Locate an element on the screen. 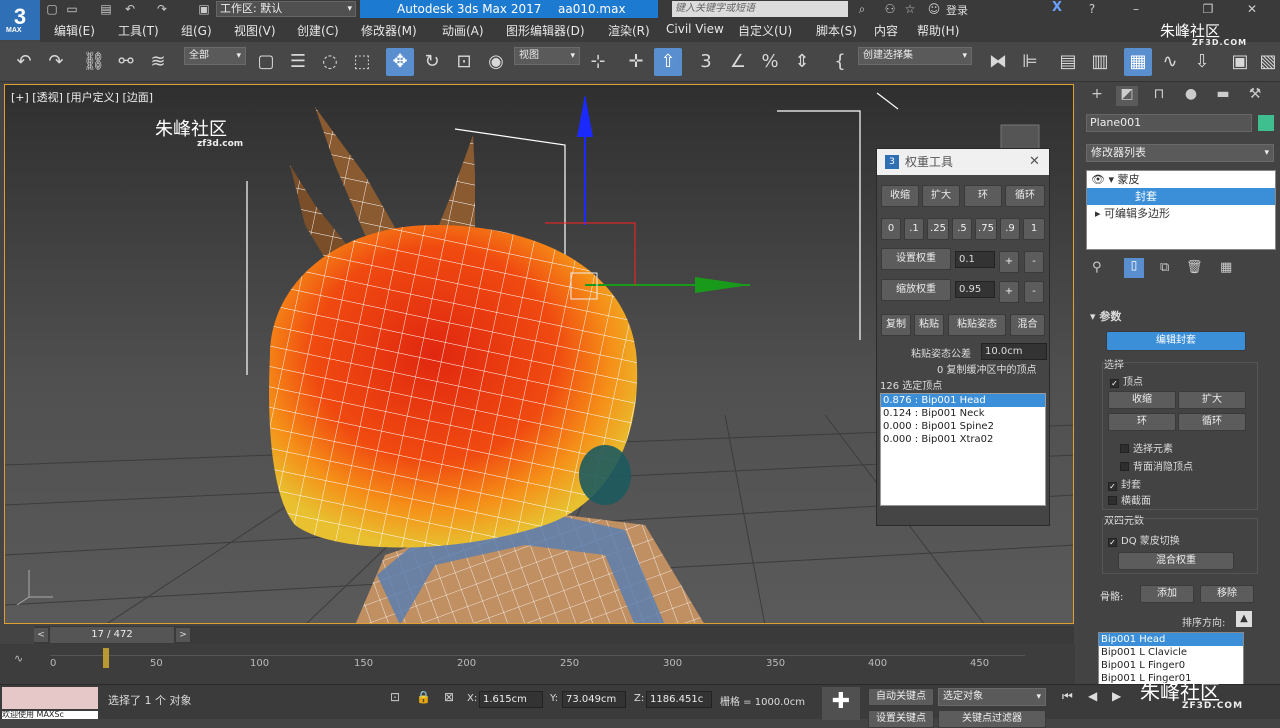 Image resolution: width=1280 pixels, height=728 pixels. go-to-start-icon: ⏮ is located at coordinates (1067, 696).